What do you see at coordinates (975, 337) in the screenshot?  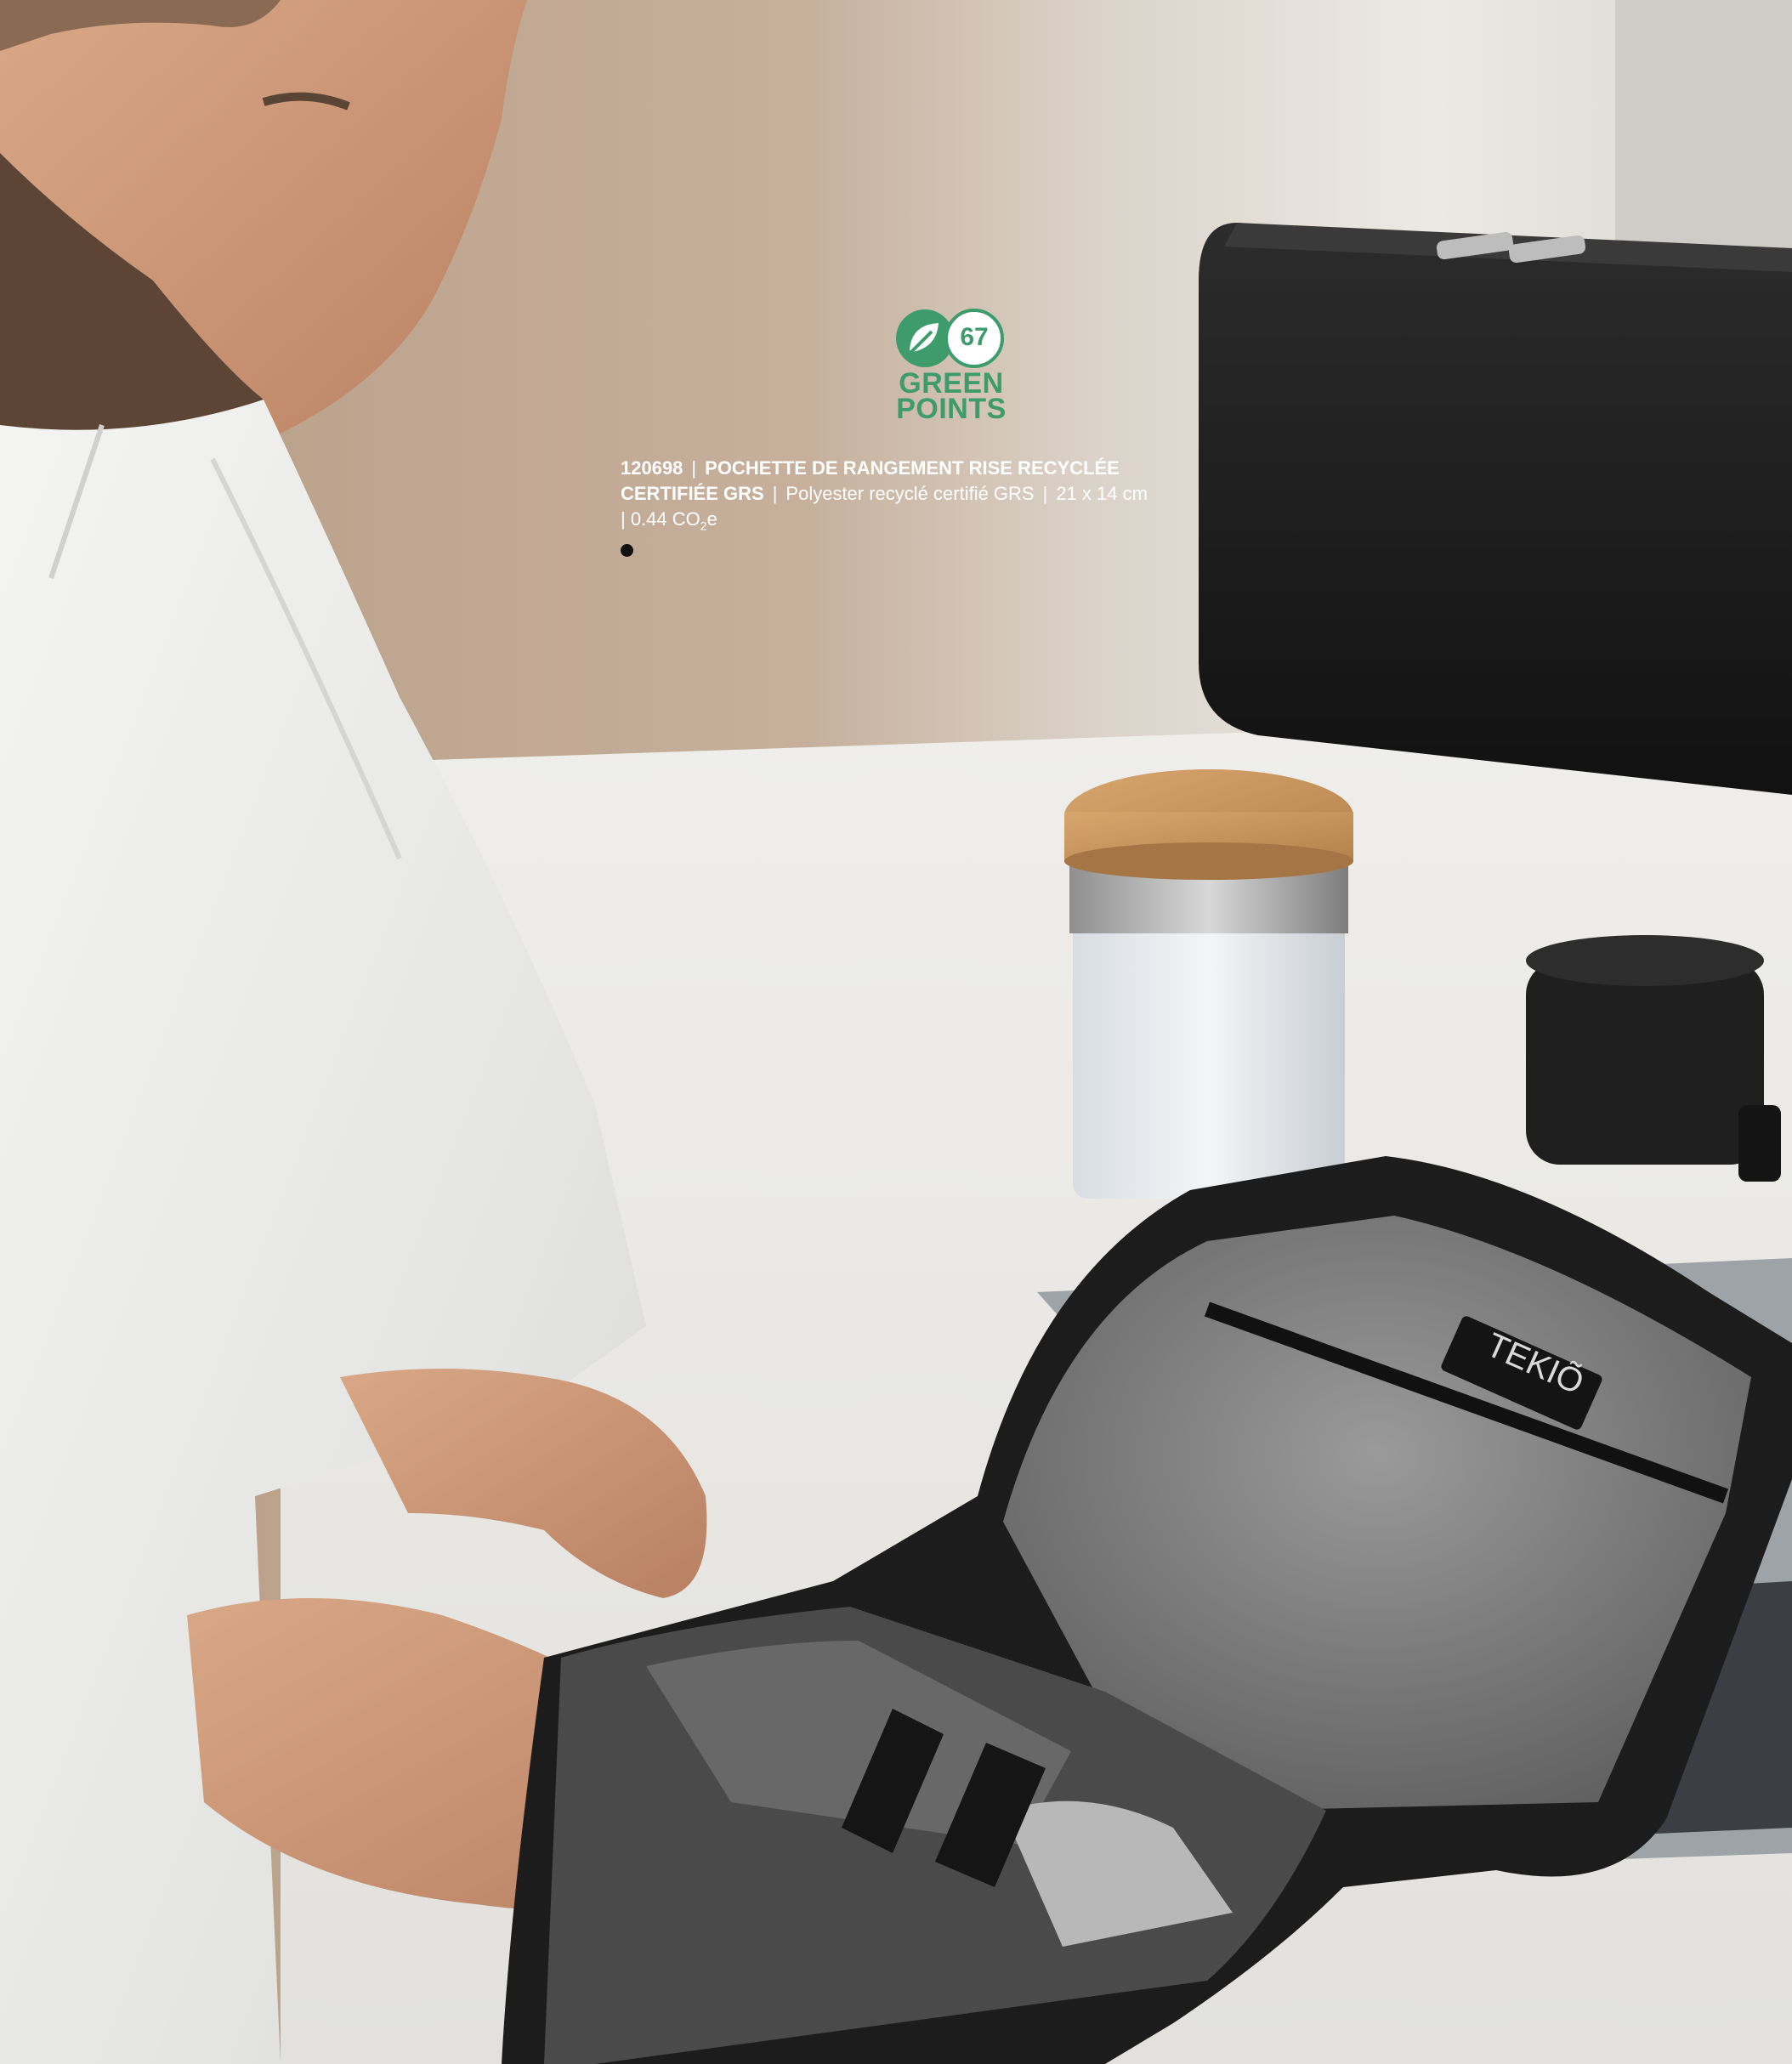 I see `green-points-number: 67` at bounding box center [975, 337].